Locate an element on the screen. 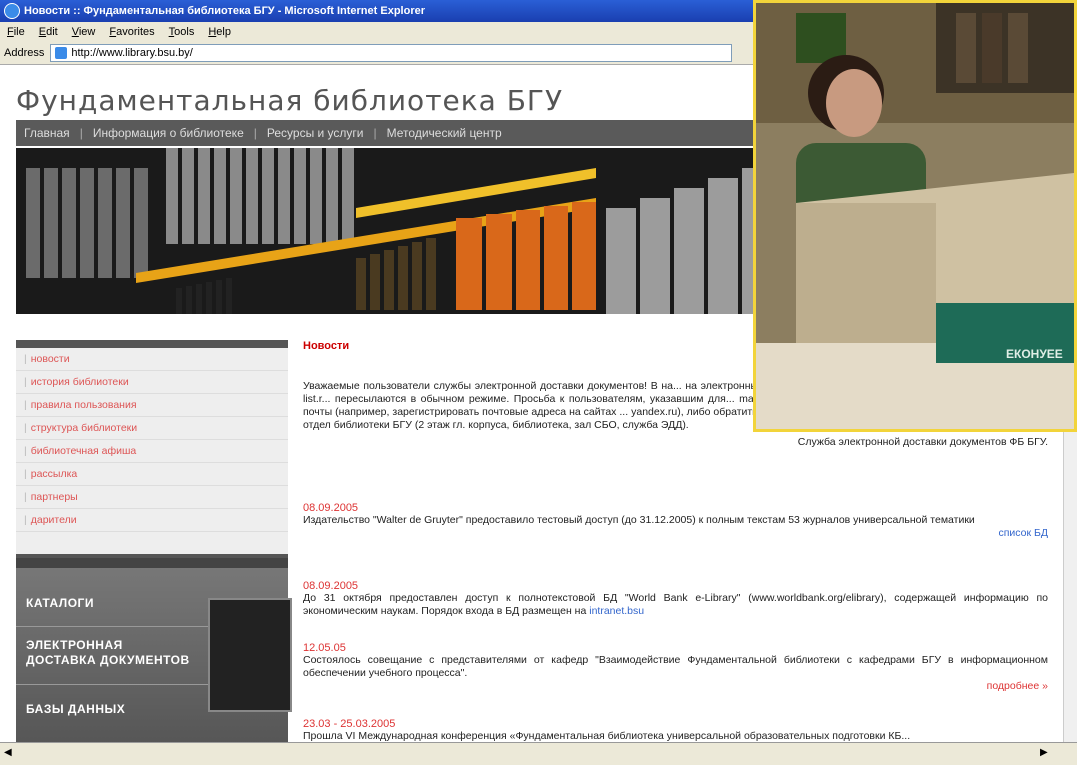 The image size is (1077, 765). menu-view: View is located at coordinates (84, 32).